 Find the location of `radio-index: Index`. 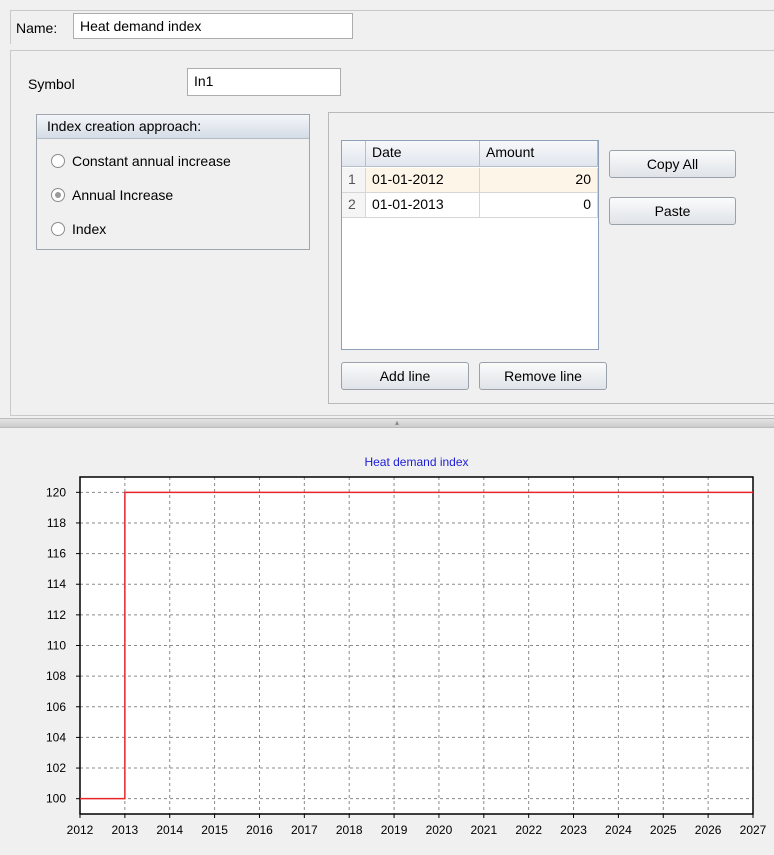

radio-index: Index is located at coordinates (78, 229).